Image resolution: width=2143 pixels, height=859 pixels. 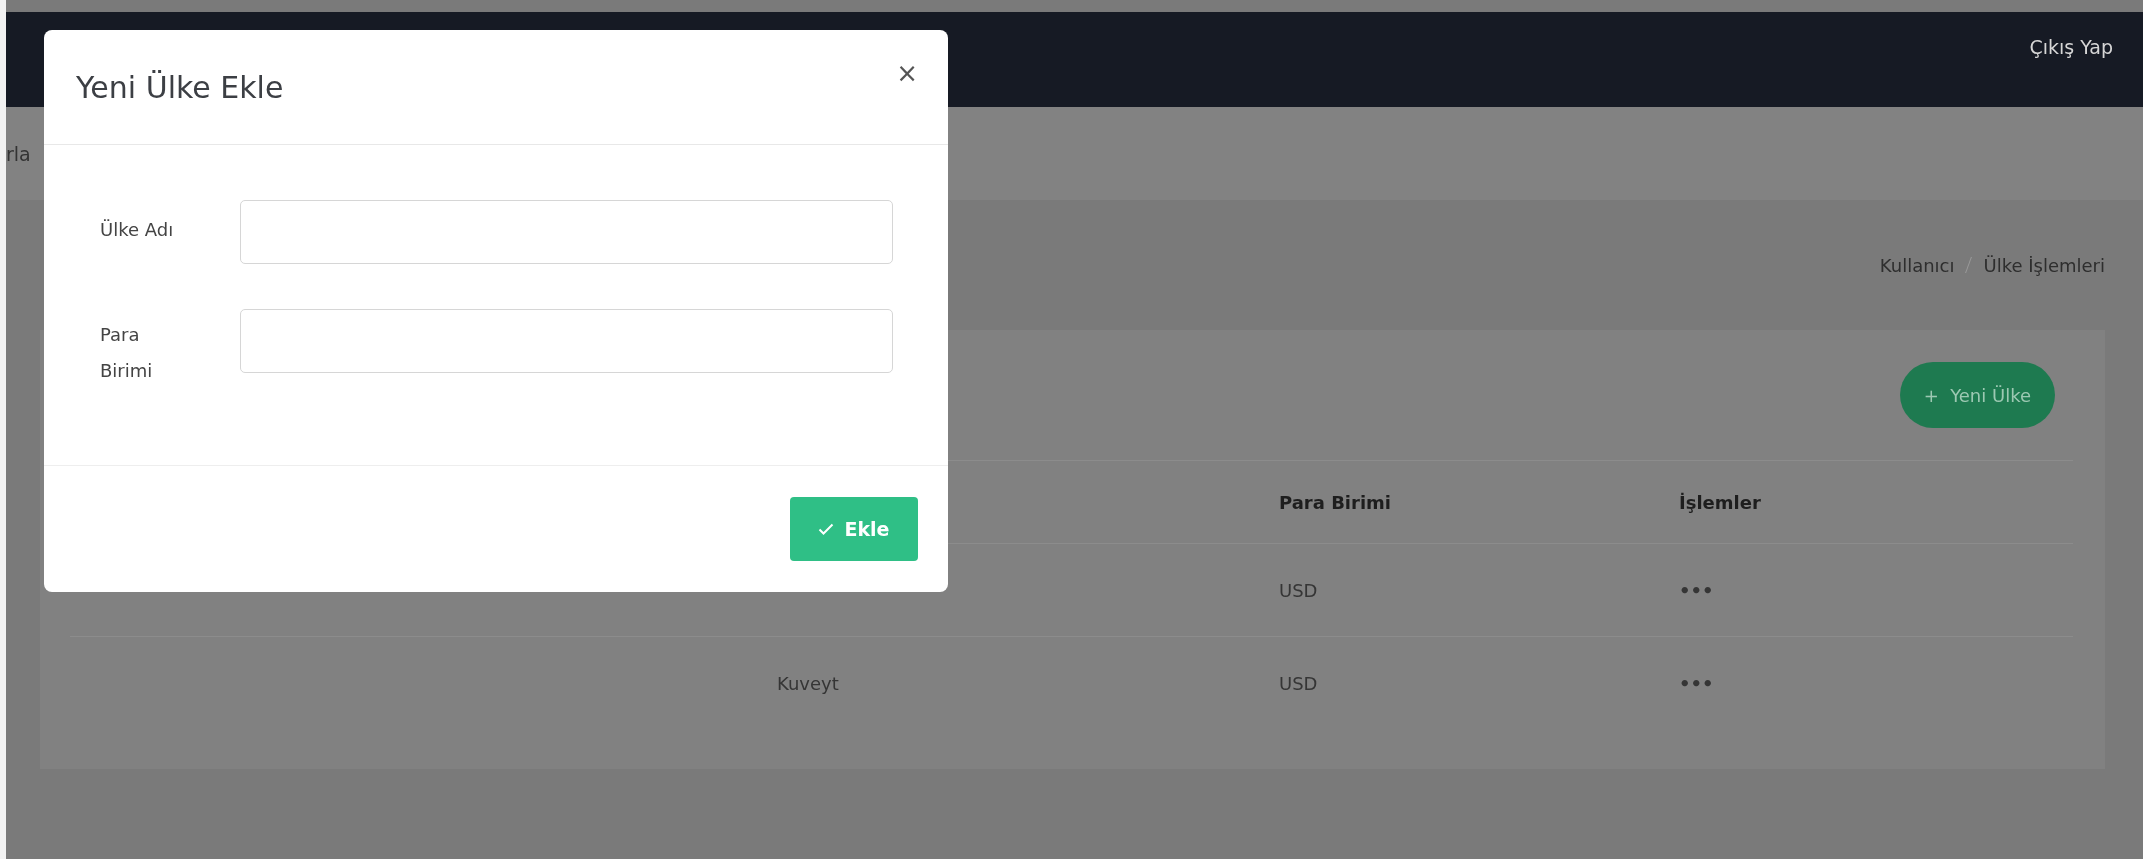 What do you see at coordinates (2044, 265) in the screenshot?
I see `breadcrumb-link: Ülke İşlemleri` at bounding box center [2044, 265].